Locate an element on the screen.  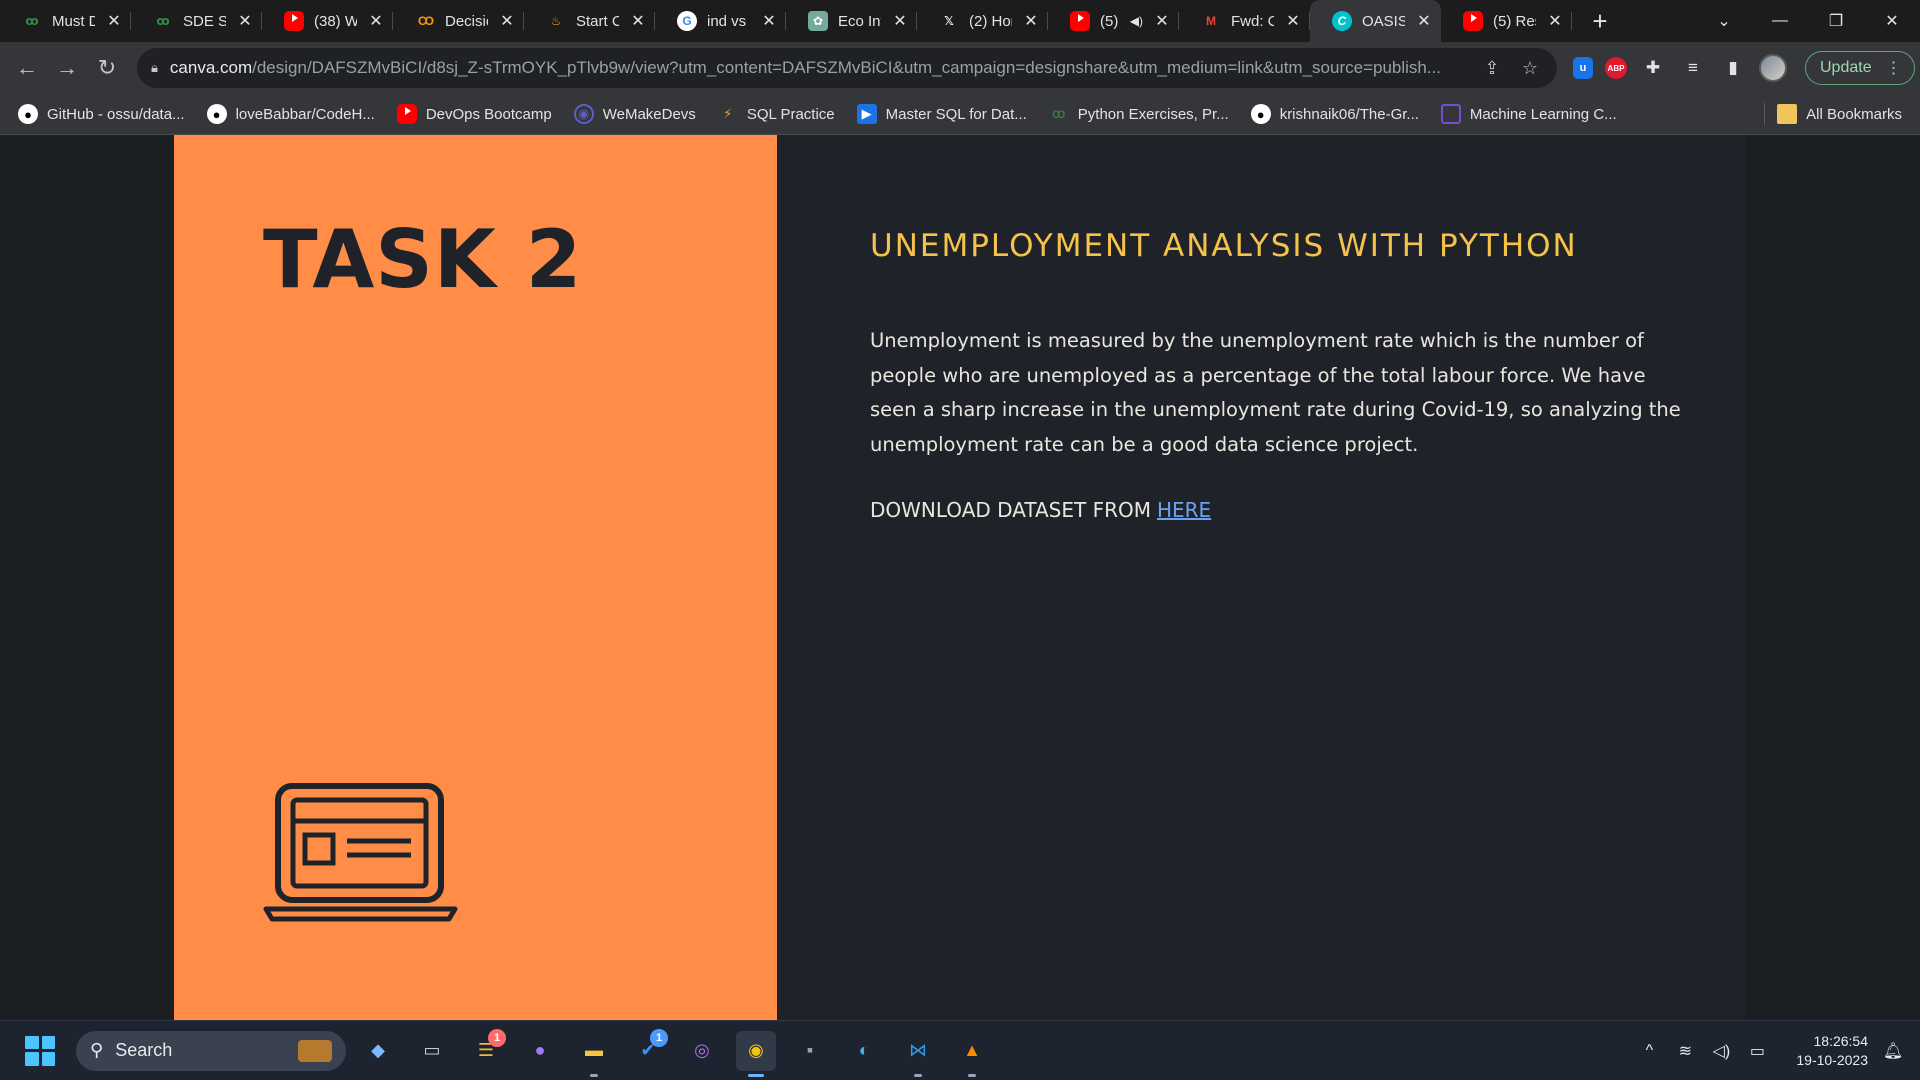
adblock-plus-extension-icon: ABP is located at coordinates (1616, 68).